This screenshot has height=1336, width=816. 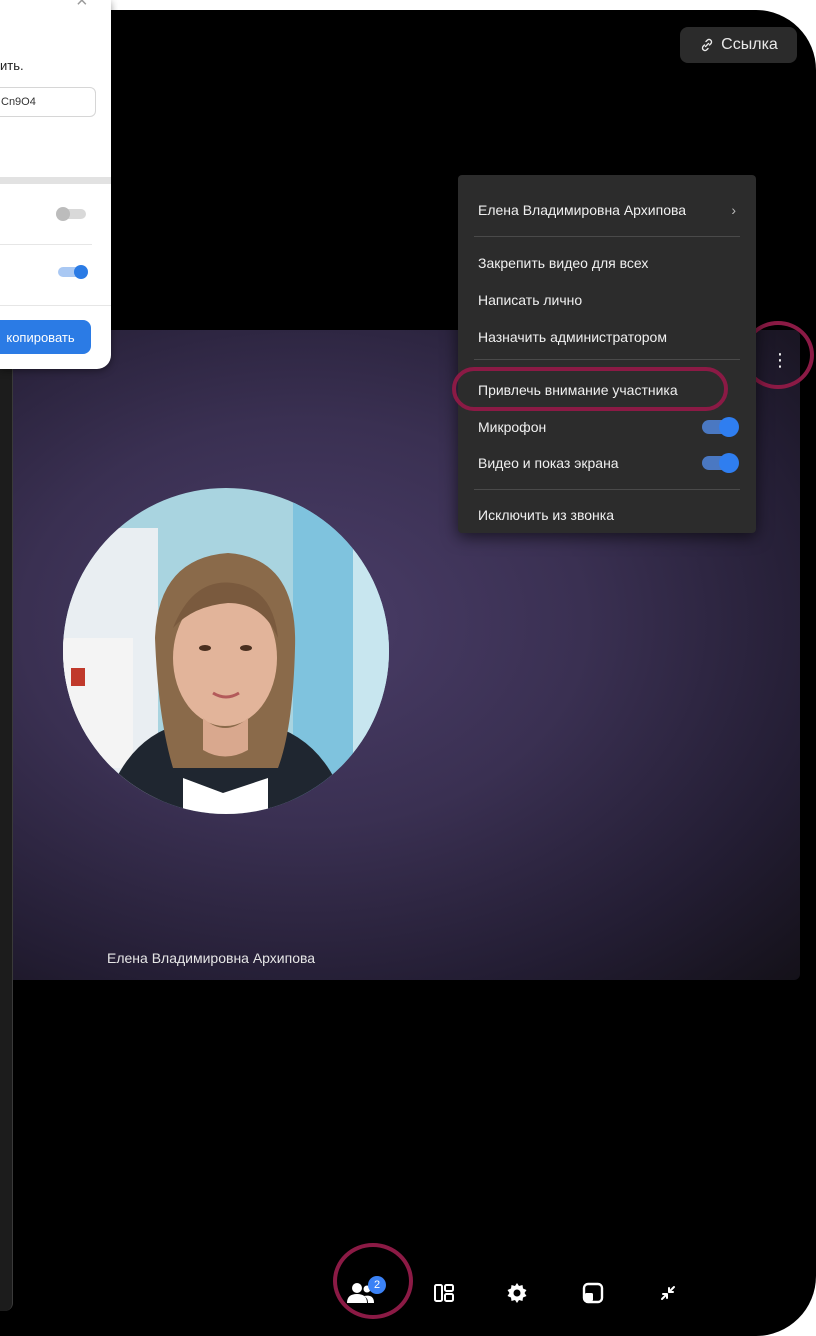 I want to click on invite-dialog-text: ить., so click(x=12, y=65).